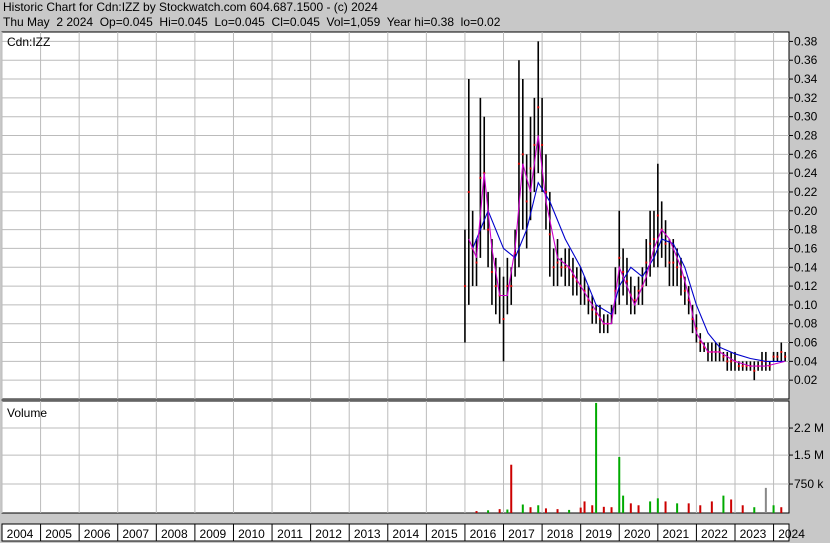 This screenshot has height=543, width=830. I want to click on x-tick-label: 2022, so click(714, 534).